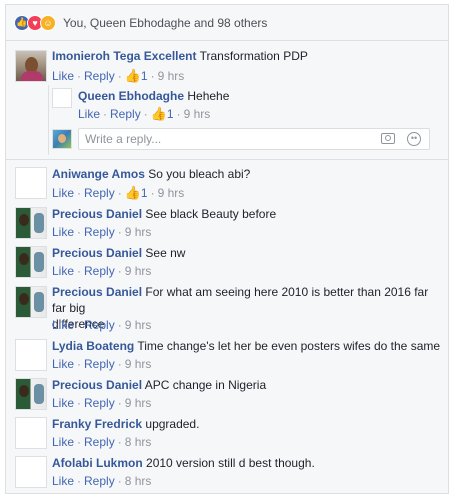  What do you see at coordinates (48, 120) in the screenshot?
I see `reply-thread-line` at bounding box center [48, 120].